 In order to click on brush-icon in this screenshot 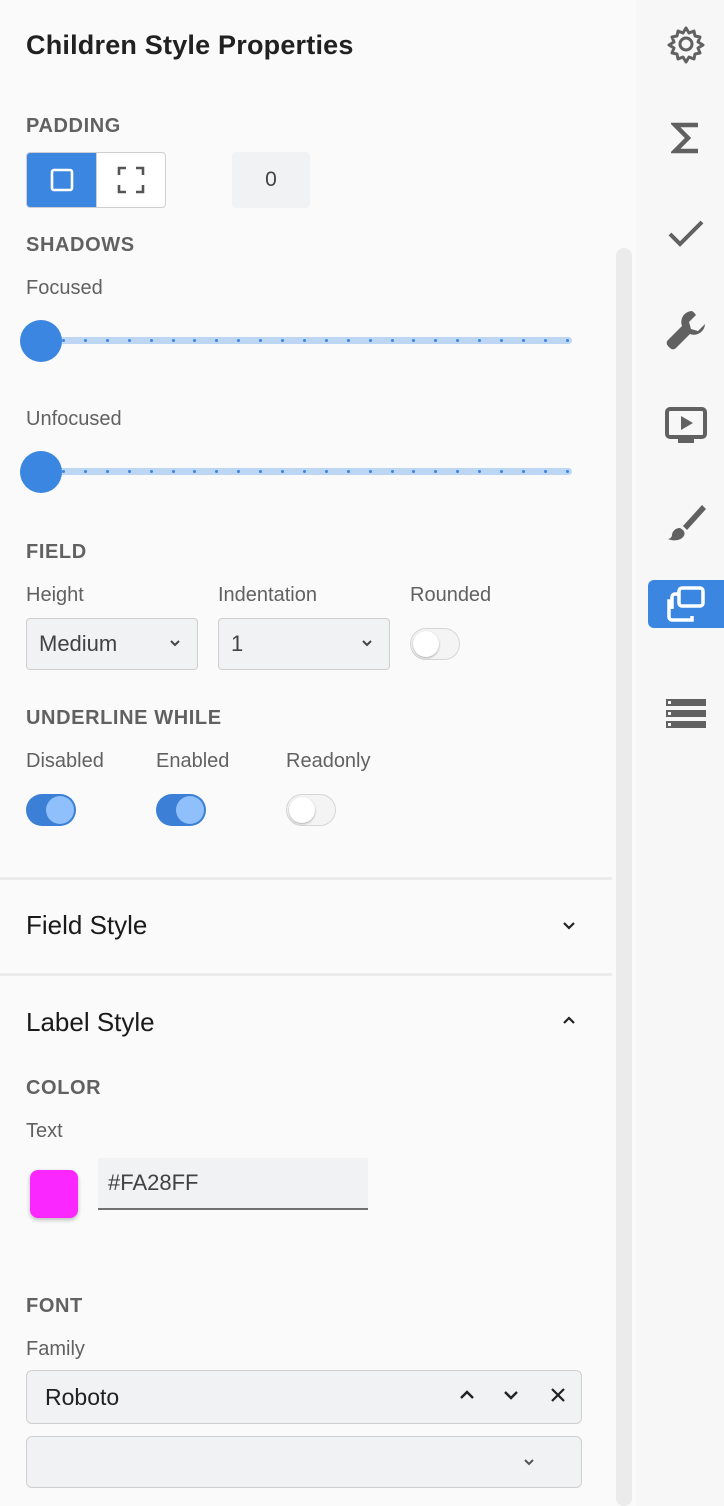, I will do `click(687, 523)`.